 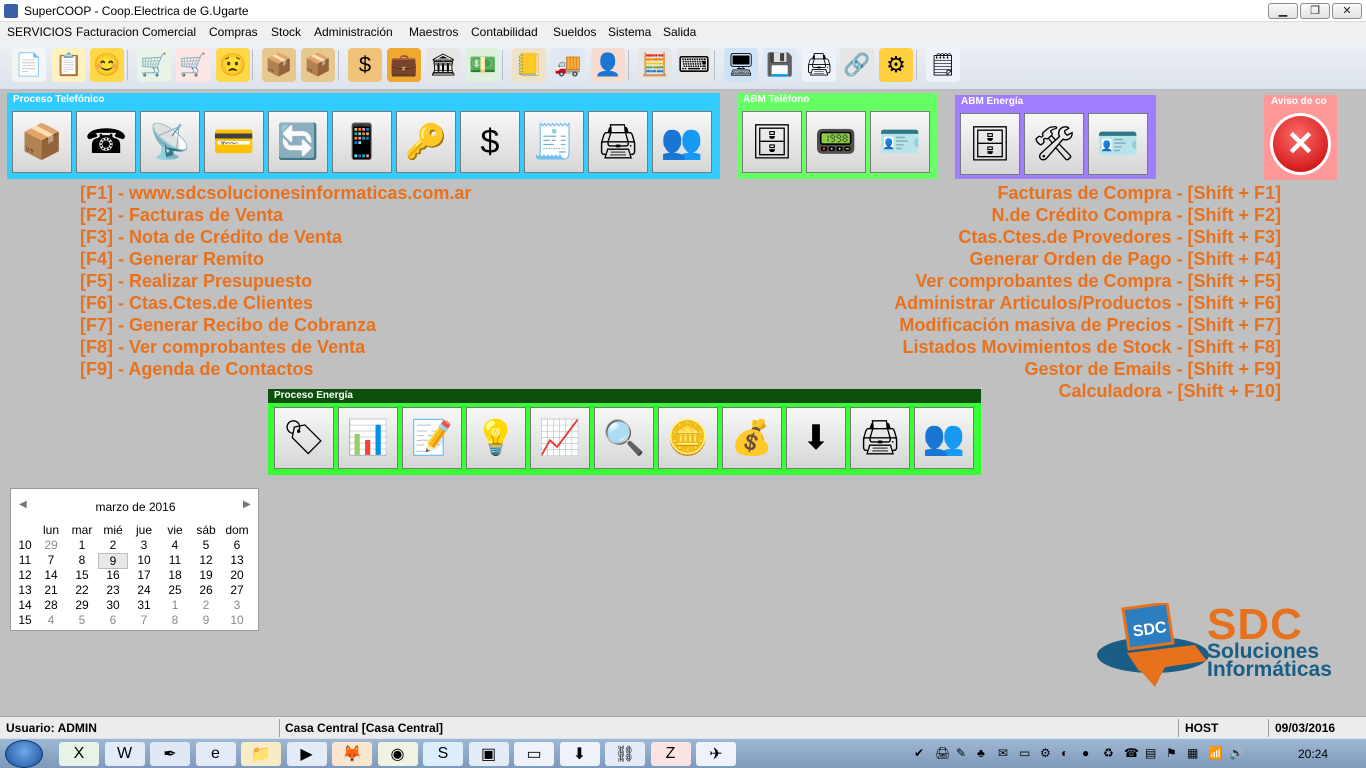 What do you see at coordinates (1313, 754) in the screenshot?
I see `tray-clock: 20:24` at bounding box center [1313, 754].